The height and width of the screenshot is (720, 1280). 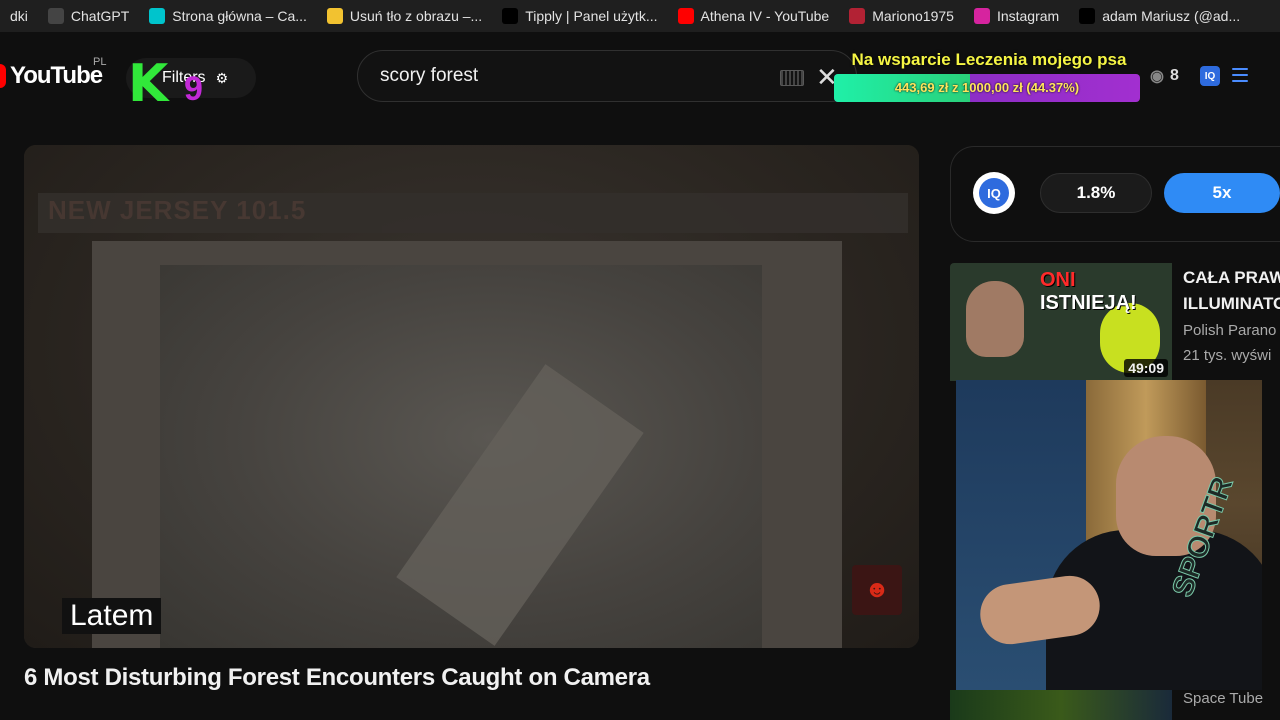 What do you see at coordinates (792, 78) in the screenshot?
I see `keyboard-icon` at bounding box center [792, 78].